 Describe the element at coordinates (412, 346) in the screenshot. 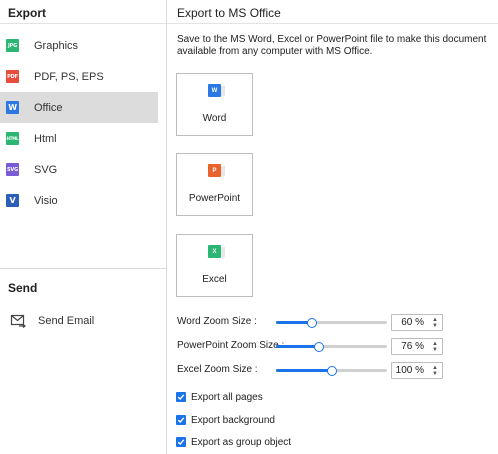

I see `powerpoint-zoom-value: 76 %` at that location.